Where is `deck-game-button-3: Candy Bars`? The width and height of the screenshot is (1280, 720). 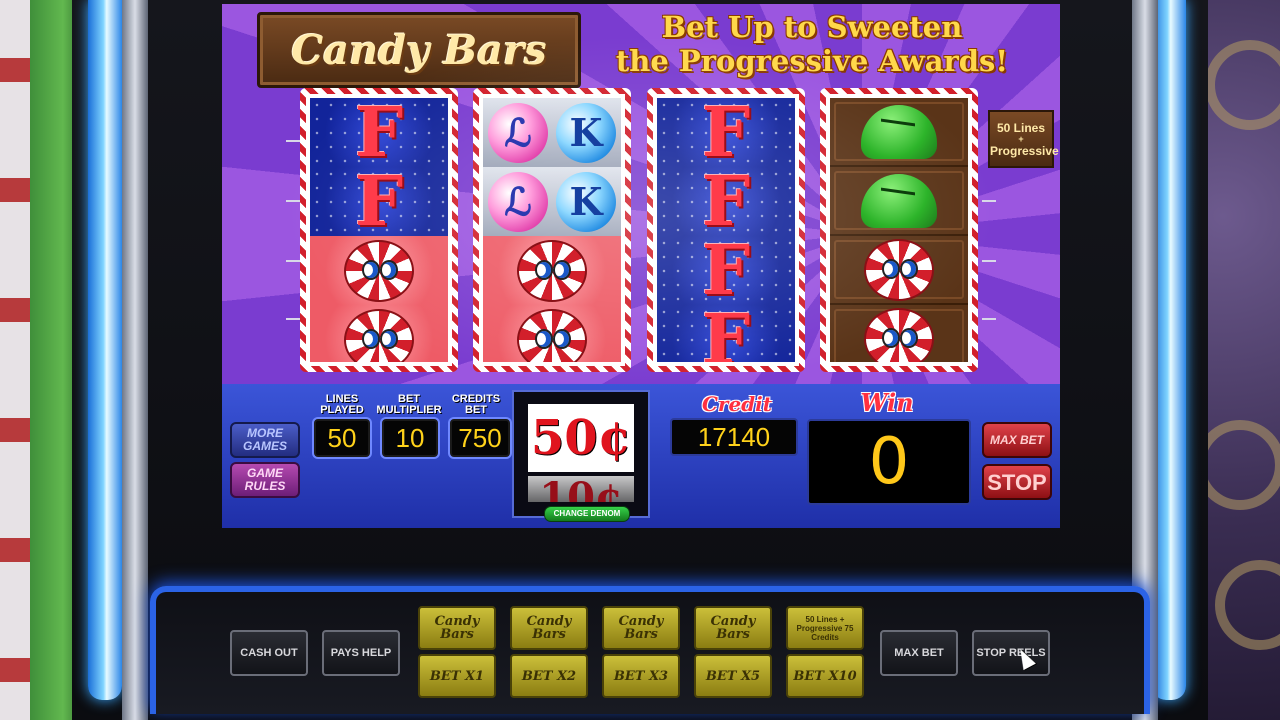 deck-game-button-3: Candy Bars is located at coordinates (641, 628).